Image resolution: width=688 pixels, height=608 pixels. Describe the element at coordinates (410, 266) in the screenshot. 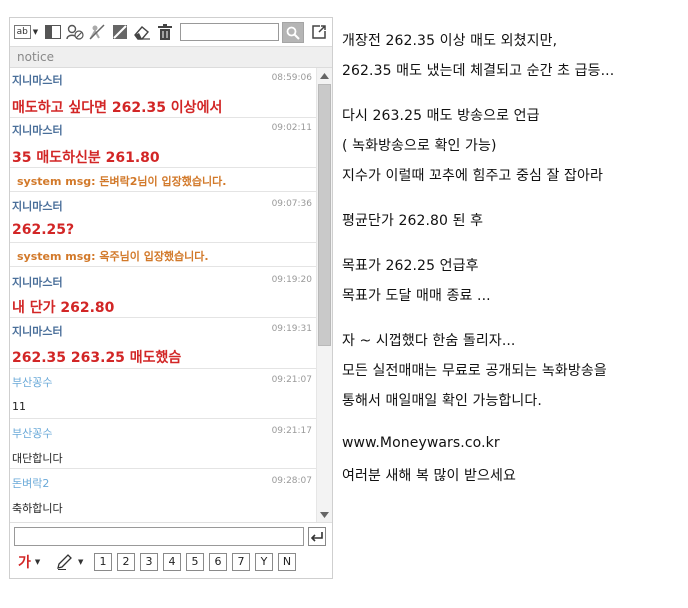

I see `note-line: 목표가 262.25 언급후` at that location.